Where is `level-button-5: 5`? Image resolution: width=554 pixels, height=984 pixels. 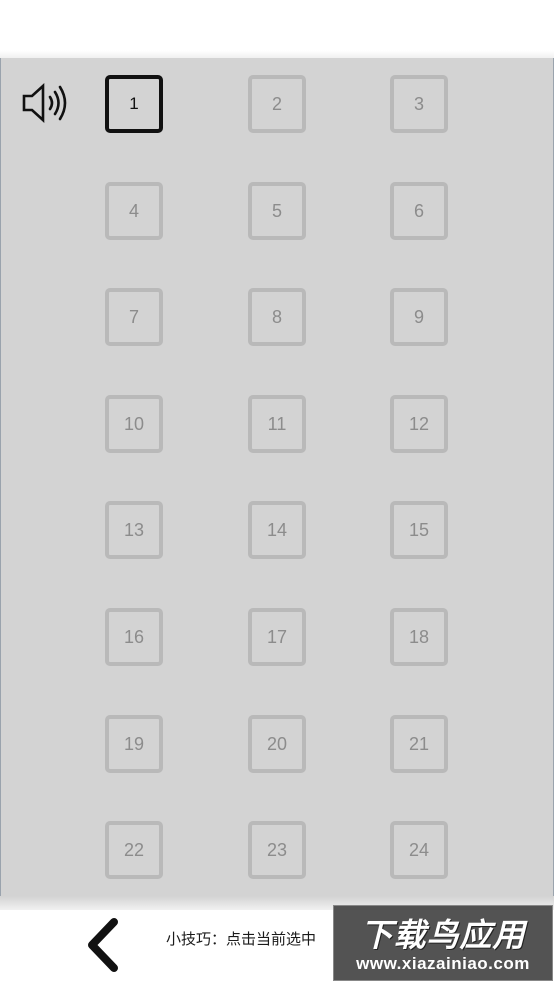 level-button-5: 5 is located at coordinates (277, 211).